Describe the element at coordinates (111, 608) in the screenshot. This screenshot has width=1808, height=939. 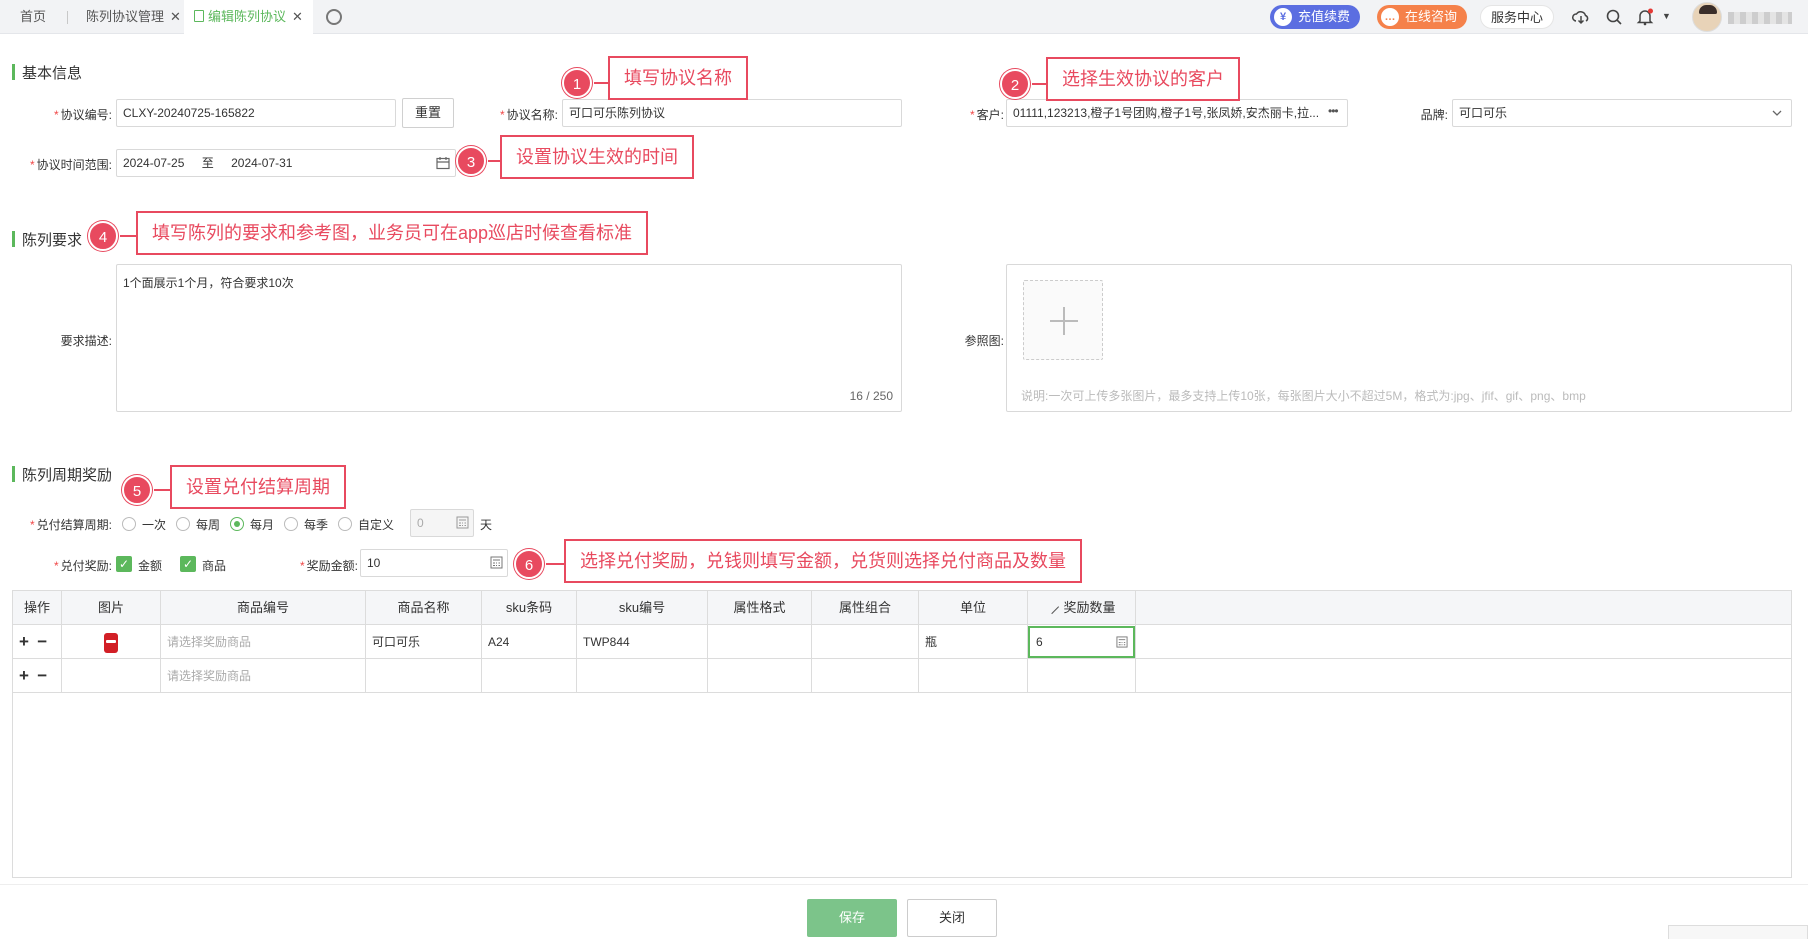
I see `column-header-image: 图片` at that location.